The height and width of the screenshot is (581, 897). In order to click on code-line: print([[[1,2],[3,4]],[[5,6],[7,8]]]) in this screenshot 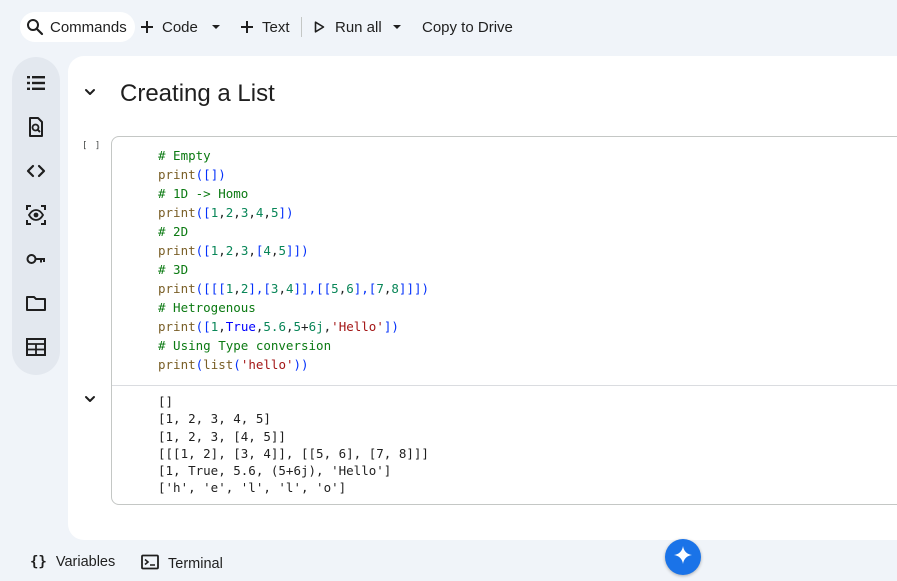, I will do `click(293, 288)`.